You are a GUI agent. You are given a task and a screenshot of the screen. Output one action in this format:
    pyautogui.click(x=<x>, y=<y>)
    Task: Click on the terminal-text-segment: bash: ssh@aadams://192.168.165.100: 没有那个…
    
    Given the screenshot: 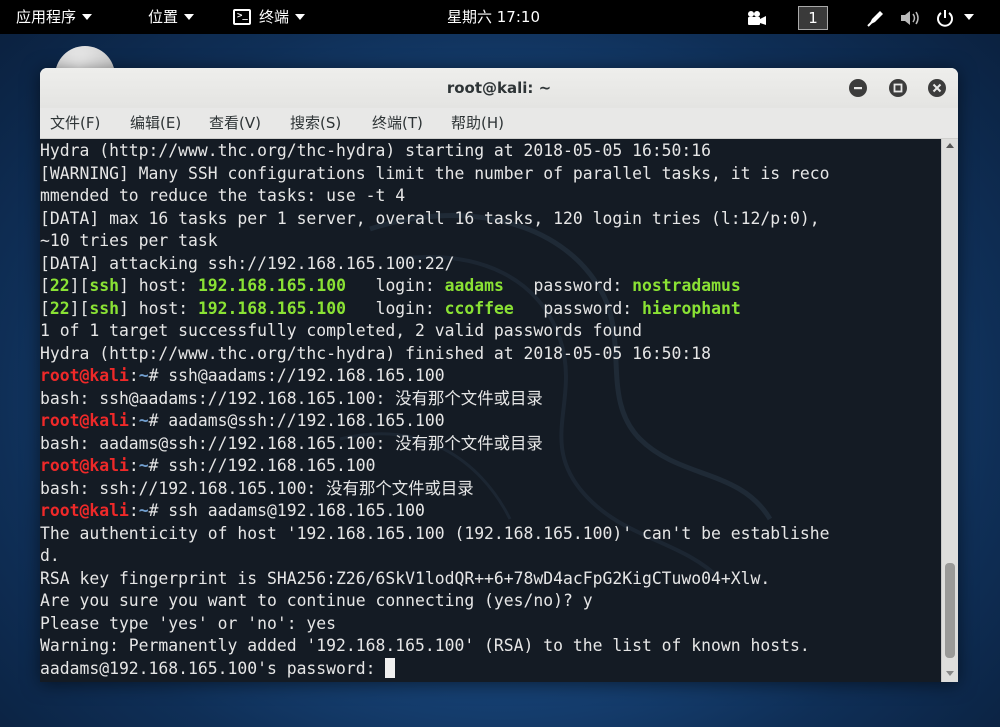 What is the action you would take?
    pyautogui.click(x=291, y=398)
    